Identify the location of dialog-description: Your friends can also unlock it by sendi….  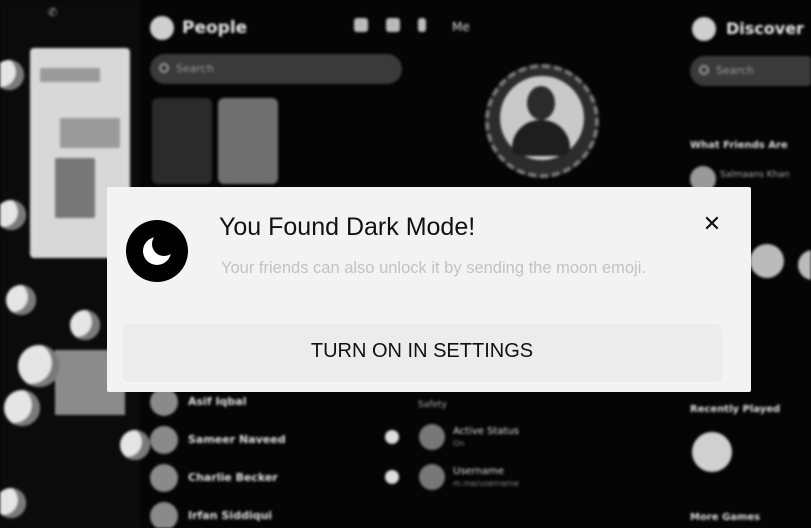
(433, 268).